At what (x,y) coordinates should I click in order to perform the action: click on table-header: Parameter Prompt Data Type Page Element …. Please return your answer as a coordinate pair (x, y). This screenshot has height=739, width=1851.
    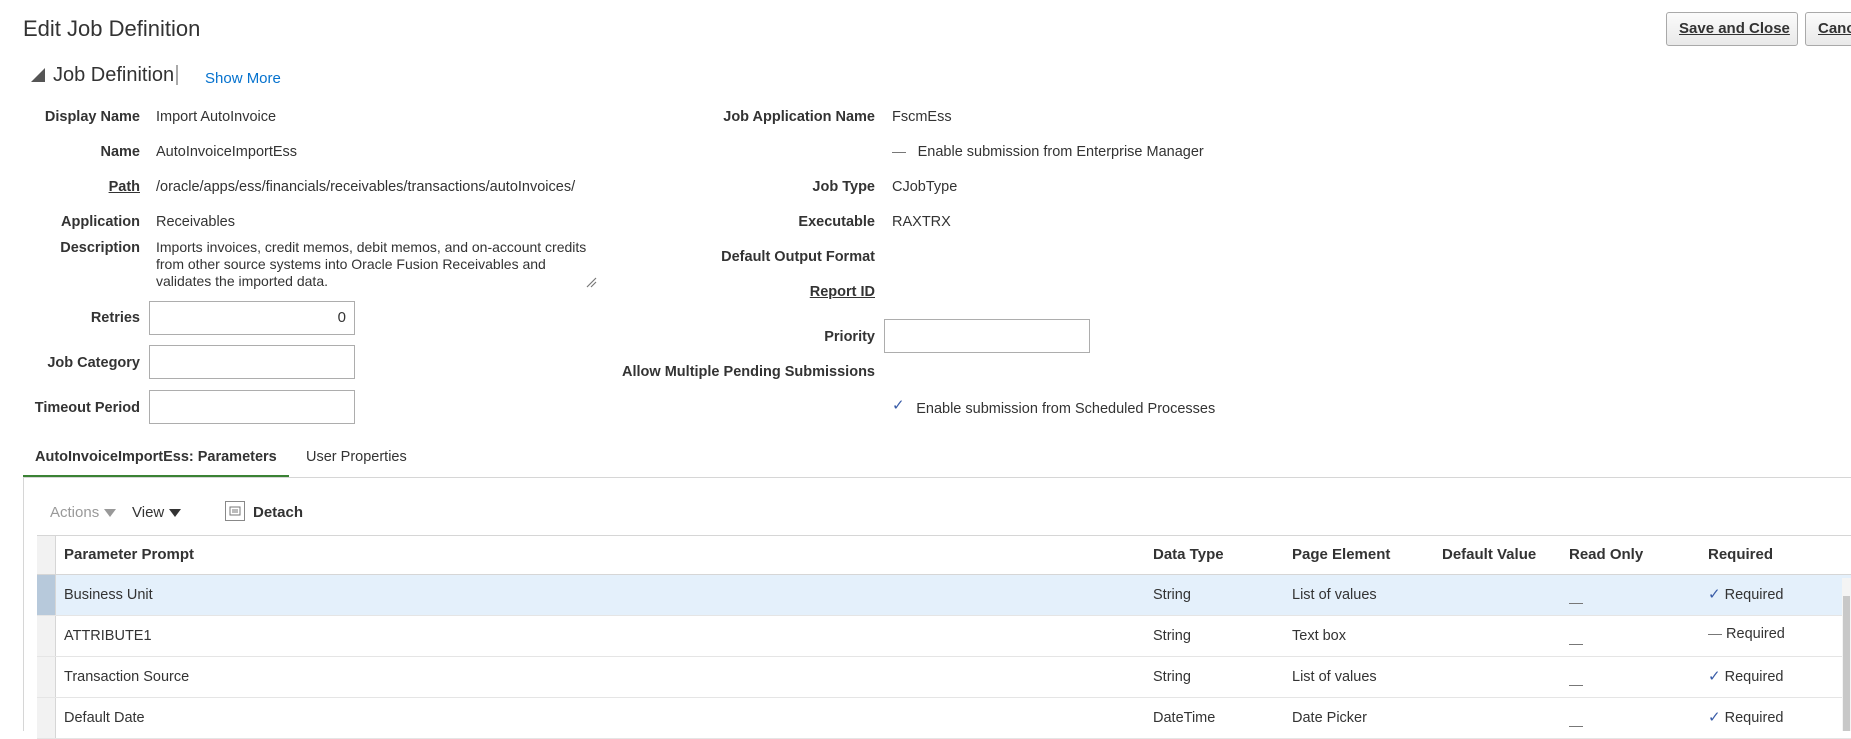
    Looking at the image, I should click on (944, 555).